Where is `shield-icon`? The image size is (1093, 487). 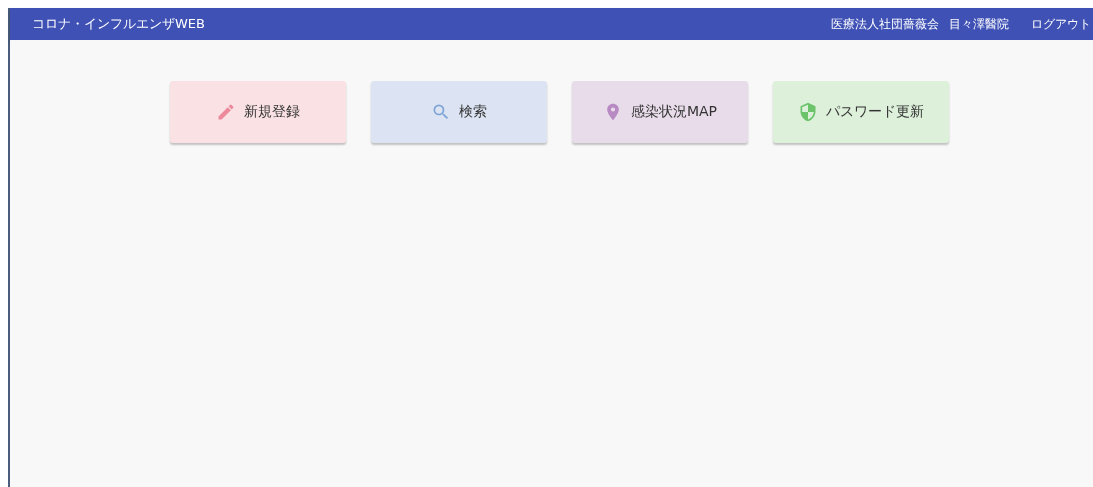 shield-icon is located at coordinates (808, 112).